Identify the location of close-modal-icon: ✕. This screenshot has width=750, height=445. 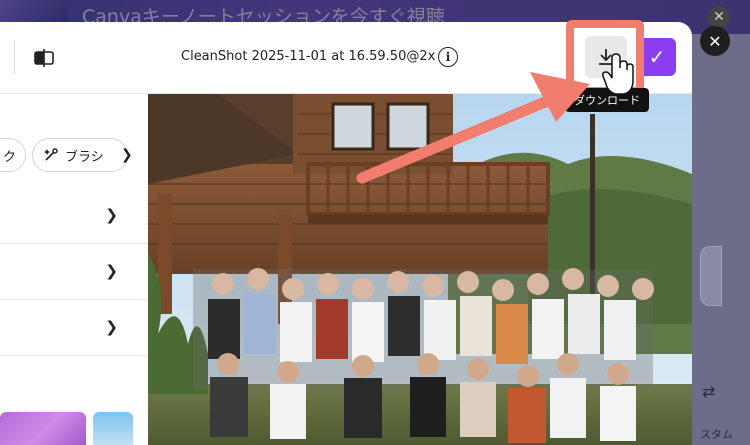
(715, 41).